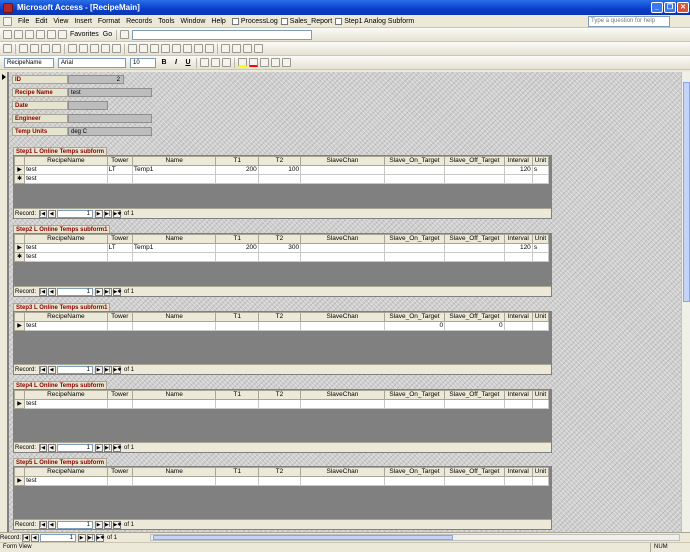 This screenshot has width=690, height=552. I want to click on database-window-icon, so click(236, 48).